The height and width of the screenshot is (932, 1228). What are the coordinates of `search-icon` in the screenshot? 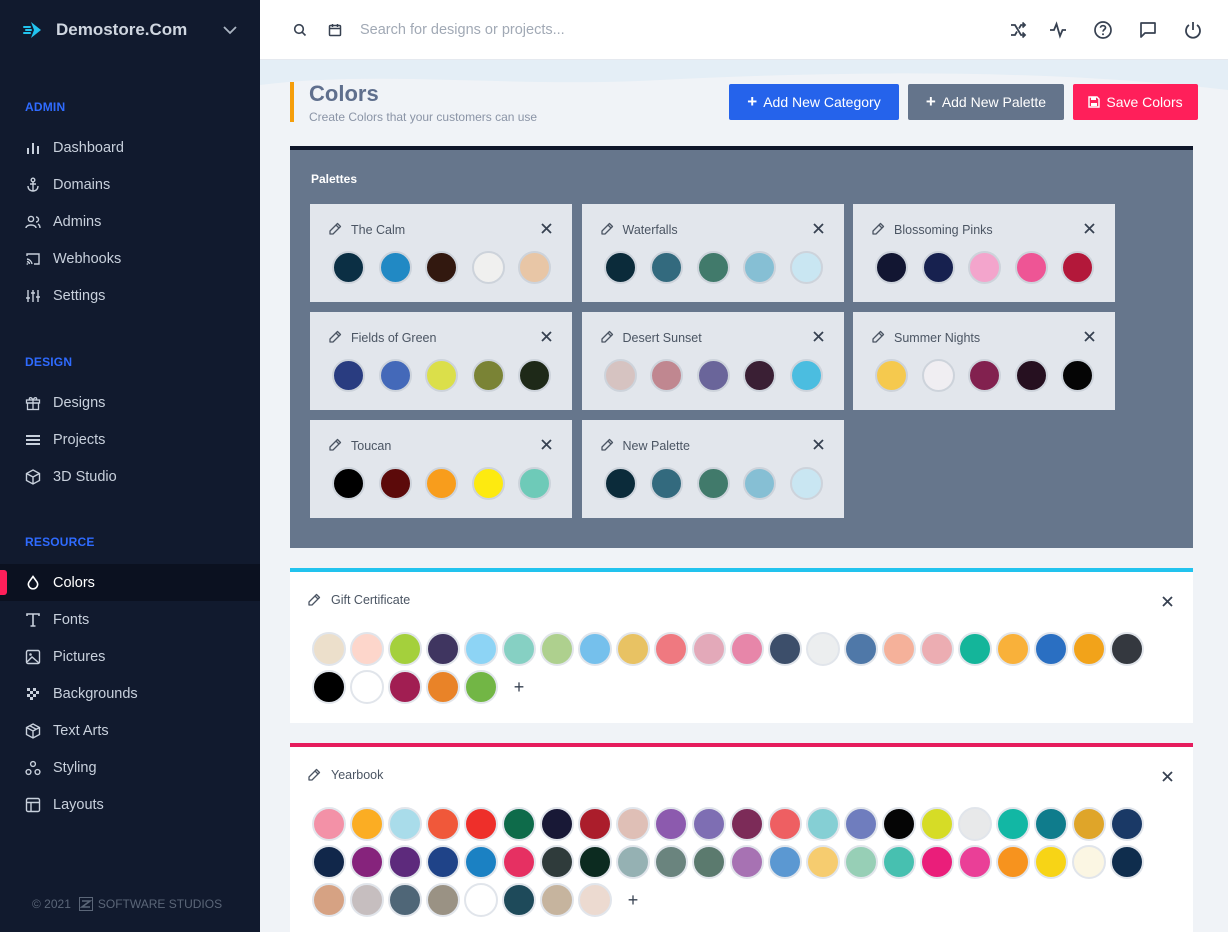 It's located at (300, 30).